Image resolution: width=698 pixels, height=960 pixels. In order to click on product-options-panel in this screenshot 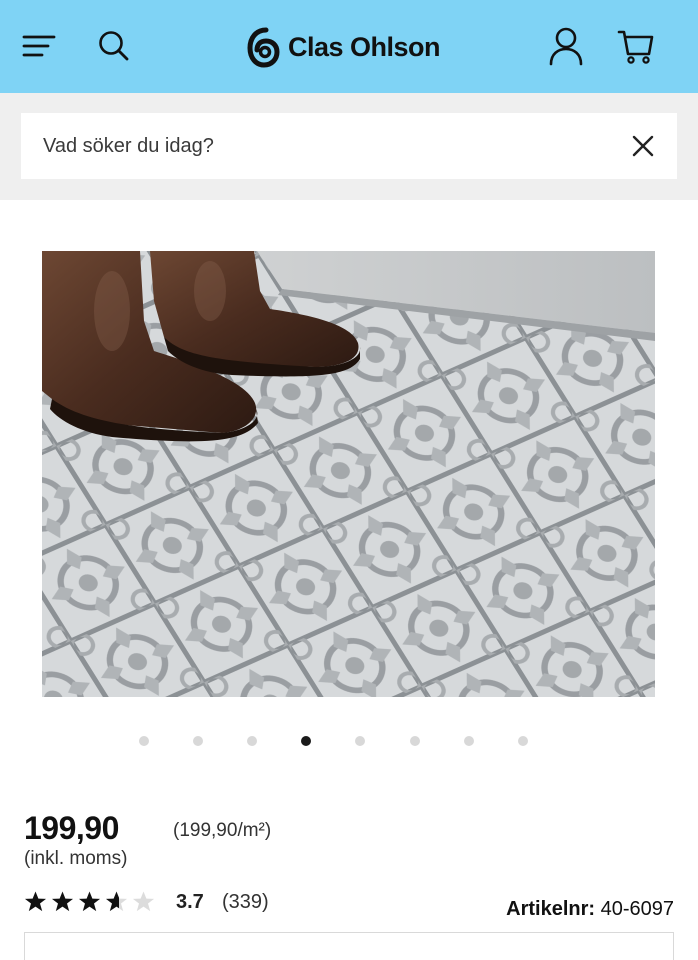, I will do `click(349, 946)`.